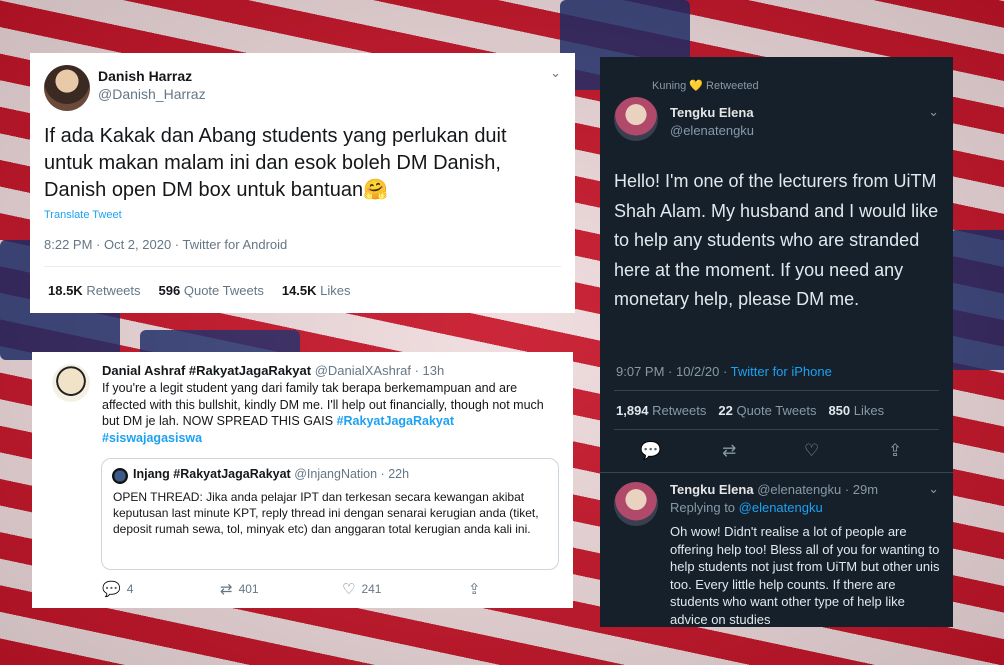 The height and width of the screenshot is (665, 1004). I want to click on tweet-meta: 9:07 PM · 10/2/20 · Twitter for iPhone, so click(724, 371).